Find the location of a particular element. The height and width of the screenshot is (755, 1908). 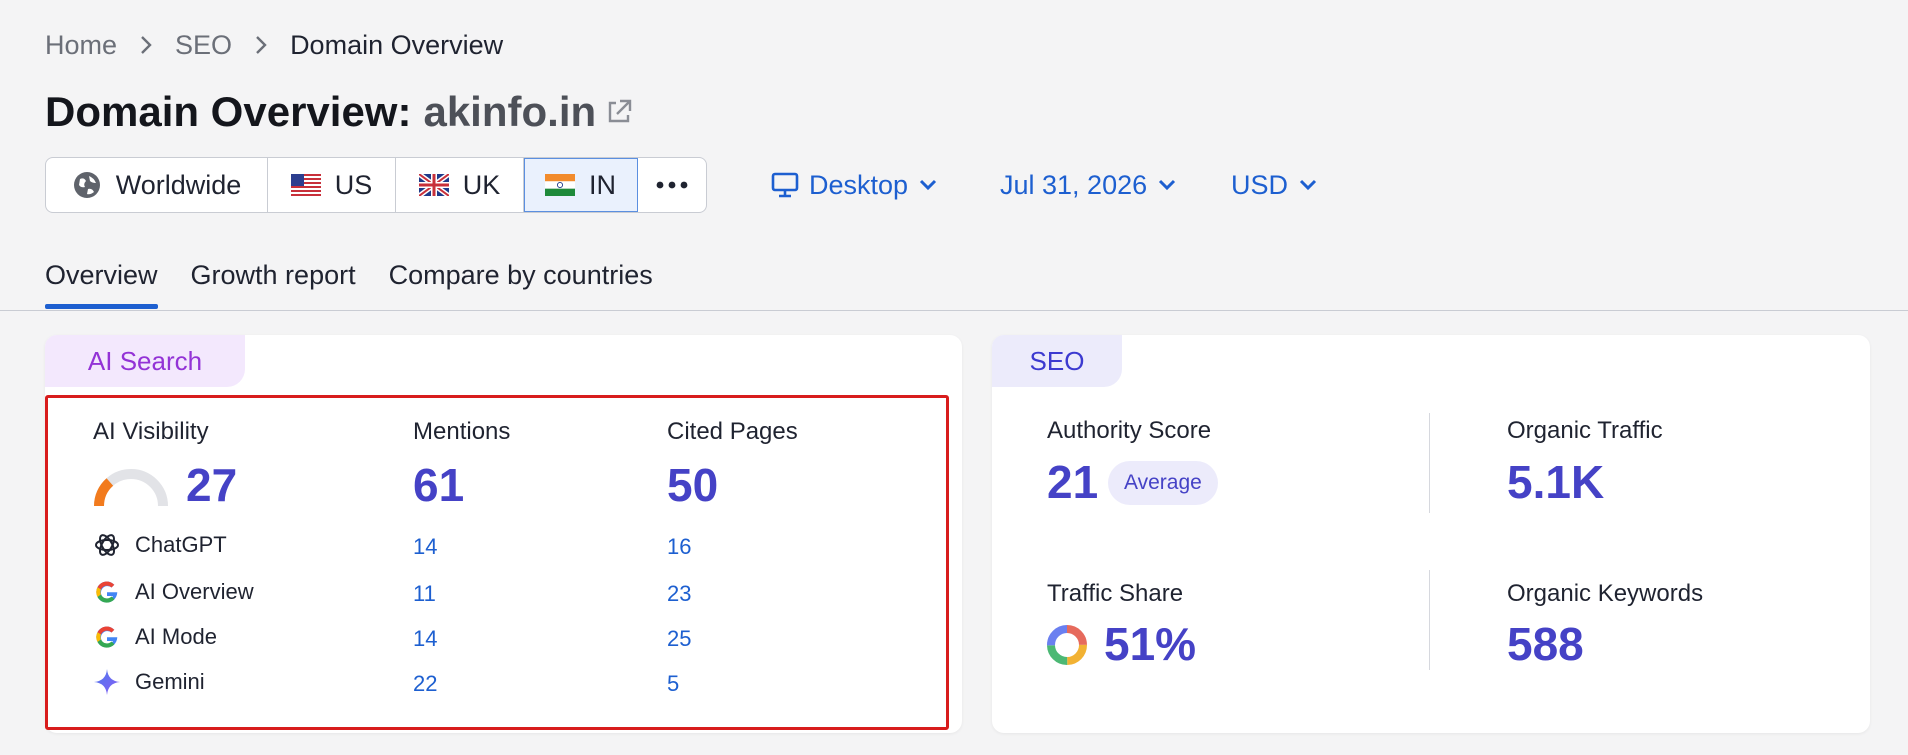

globe-icon is located at coordinates (87, 185).